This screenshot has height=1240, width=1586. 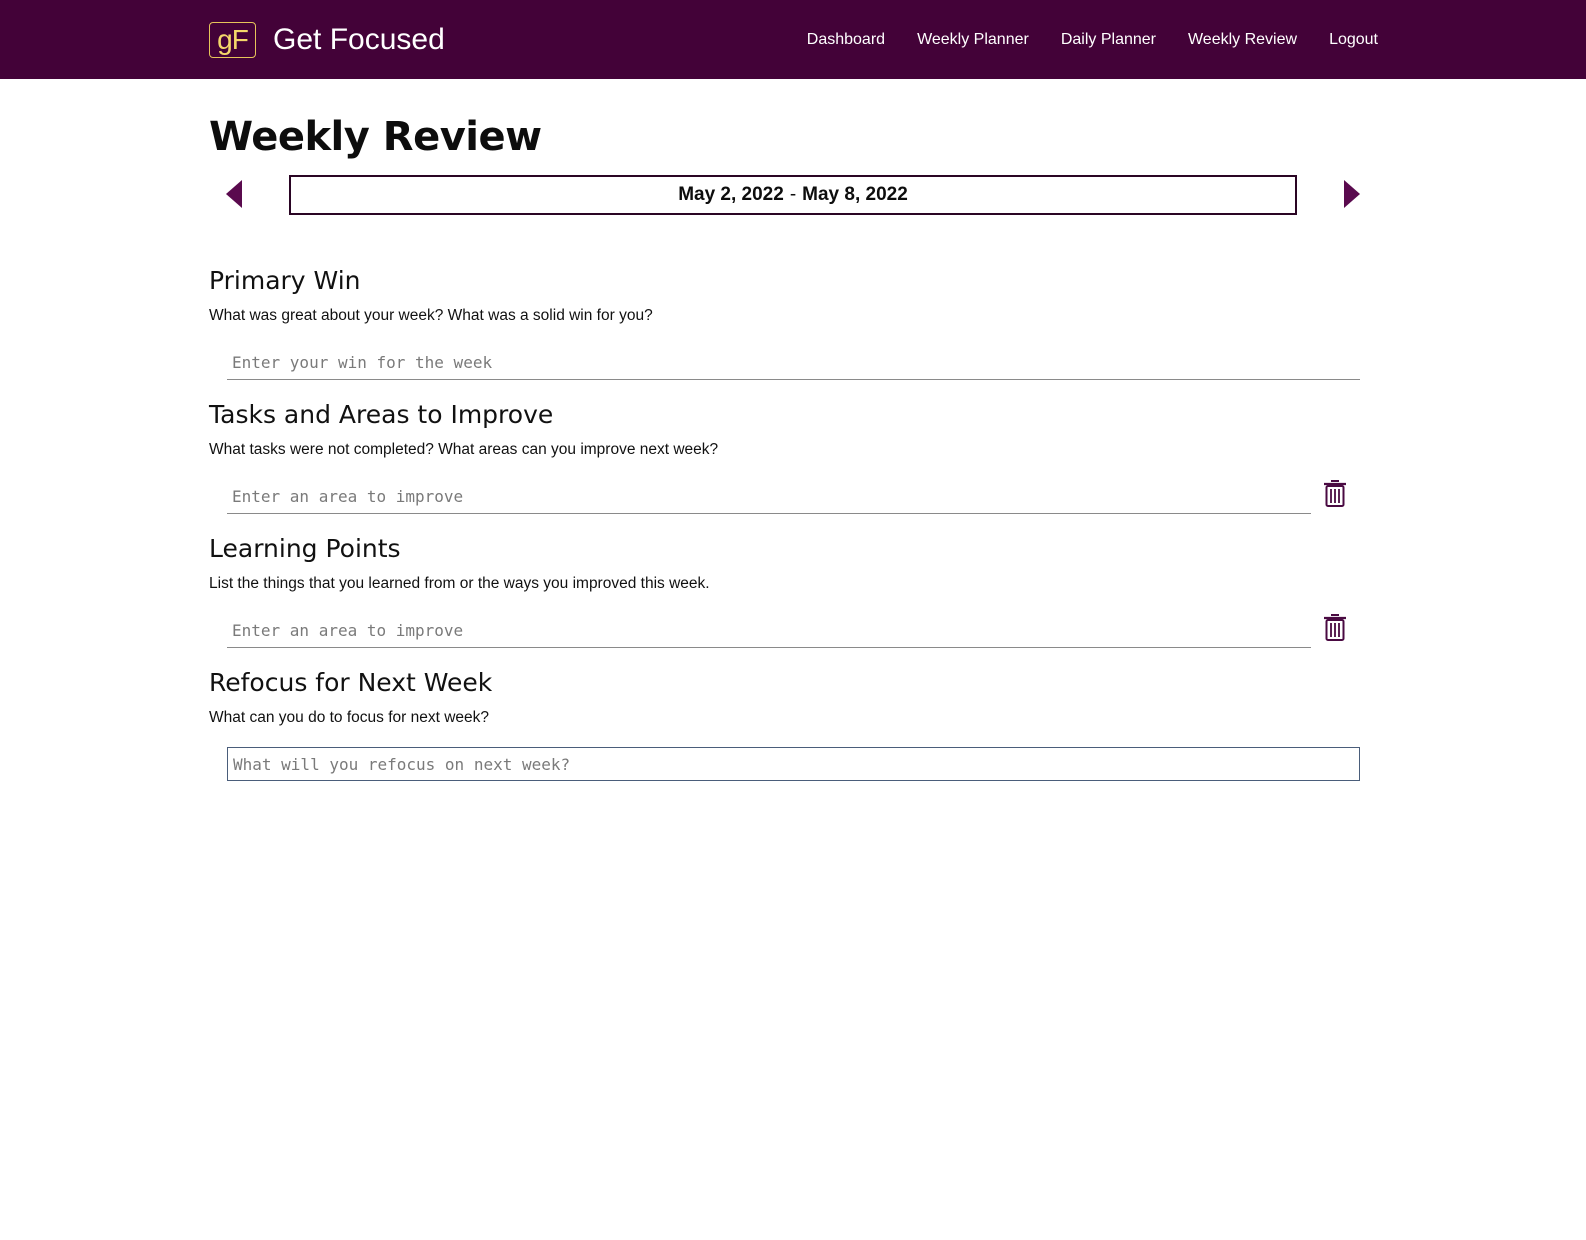 I want to click on nav-link-daily-planner: Daily Planner, so click(x=1108, y=40).